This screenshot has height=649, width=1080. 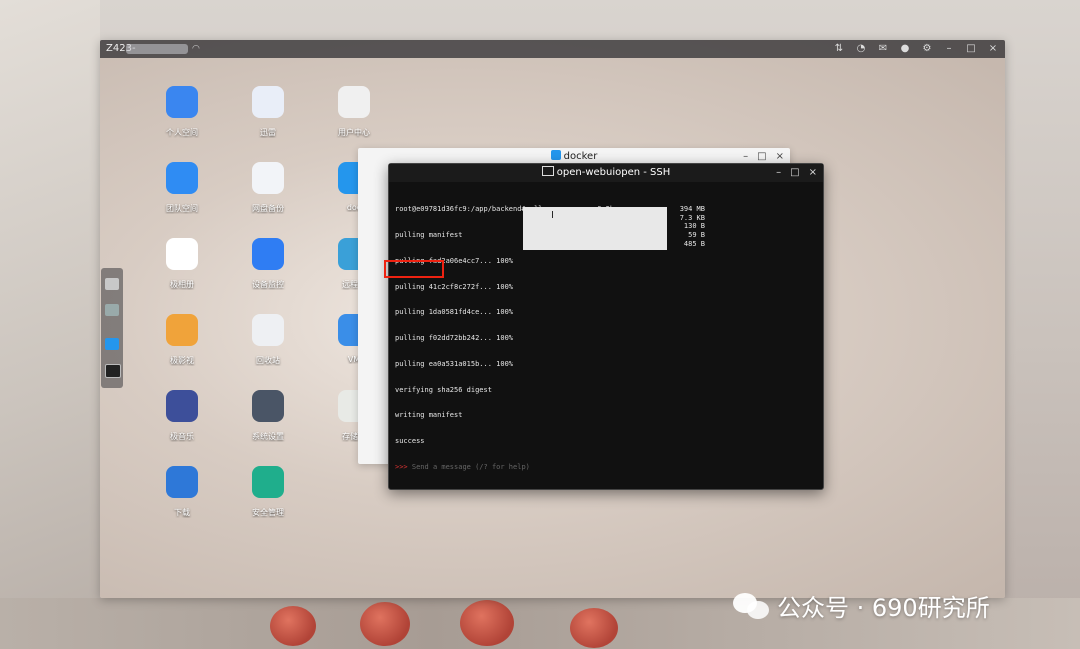 I want to click on settings-gear-icon: ⚙, so click(x=927, y=49).